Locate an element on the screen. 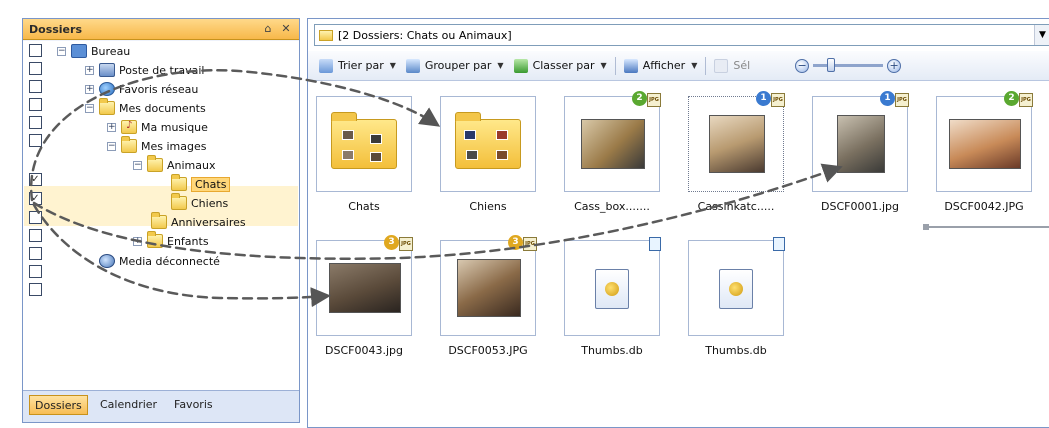 The height and width of the screenshot is (428, 1049). file-name: DSCF0053.JPG is located at coordinates (488, 350).